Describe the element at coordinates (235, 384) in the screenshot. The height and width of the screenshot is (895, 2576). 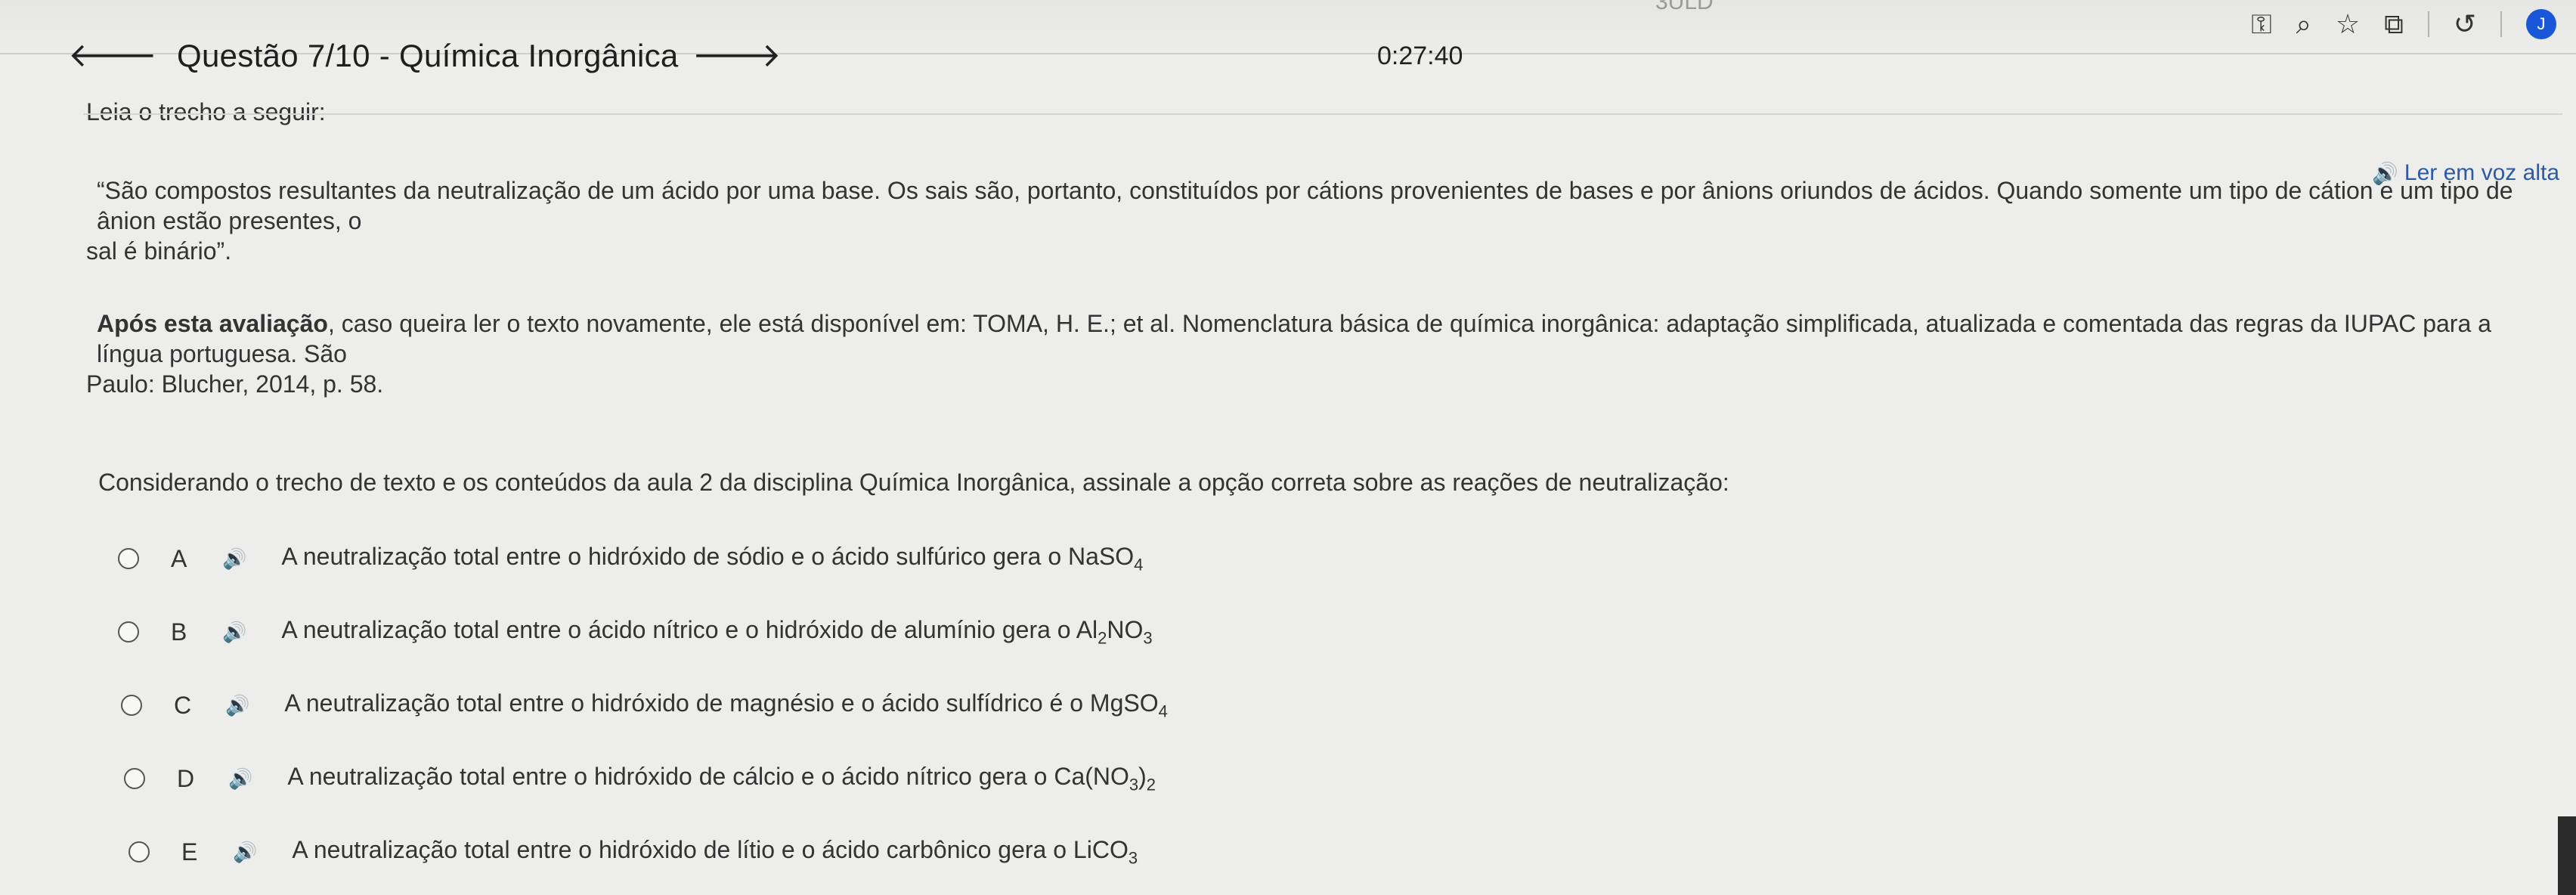
I see `reference-line-2: Paulo: Blucher, 2014, p. 58.` at that location.